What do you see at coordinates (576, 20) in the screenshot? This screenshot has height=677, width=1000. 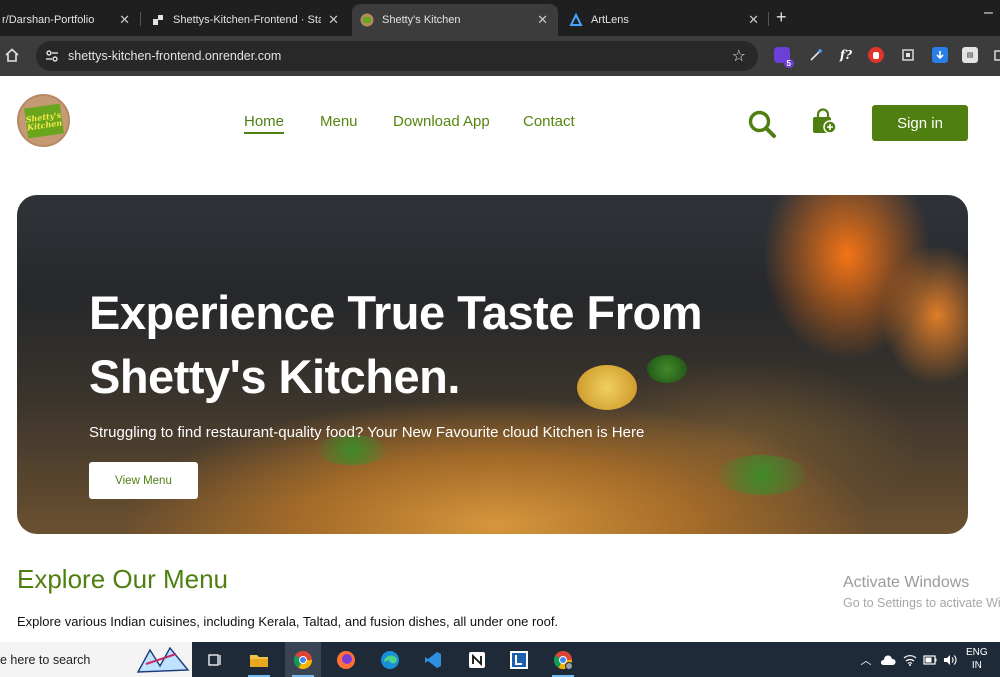 I see `artlens-favicon-icon` at bounding box center [576, 20].